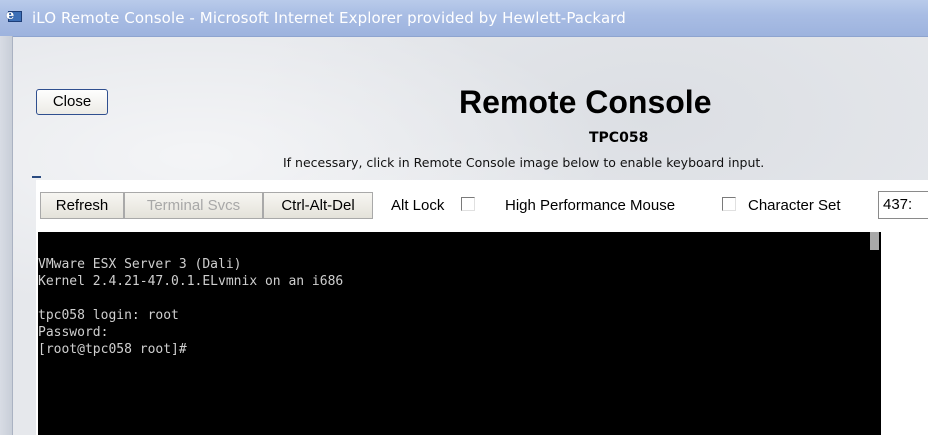 Image resolution: width=928 pixels, height=435 pixels. What do you see at coordinates (82, 205) in the screenshot?
I see `refresh-button: Refresh` at bounding box center [82, 205].